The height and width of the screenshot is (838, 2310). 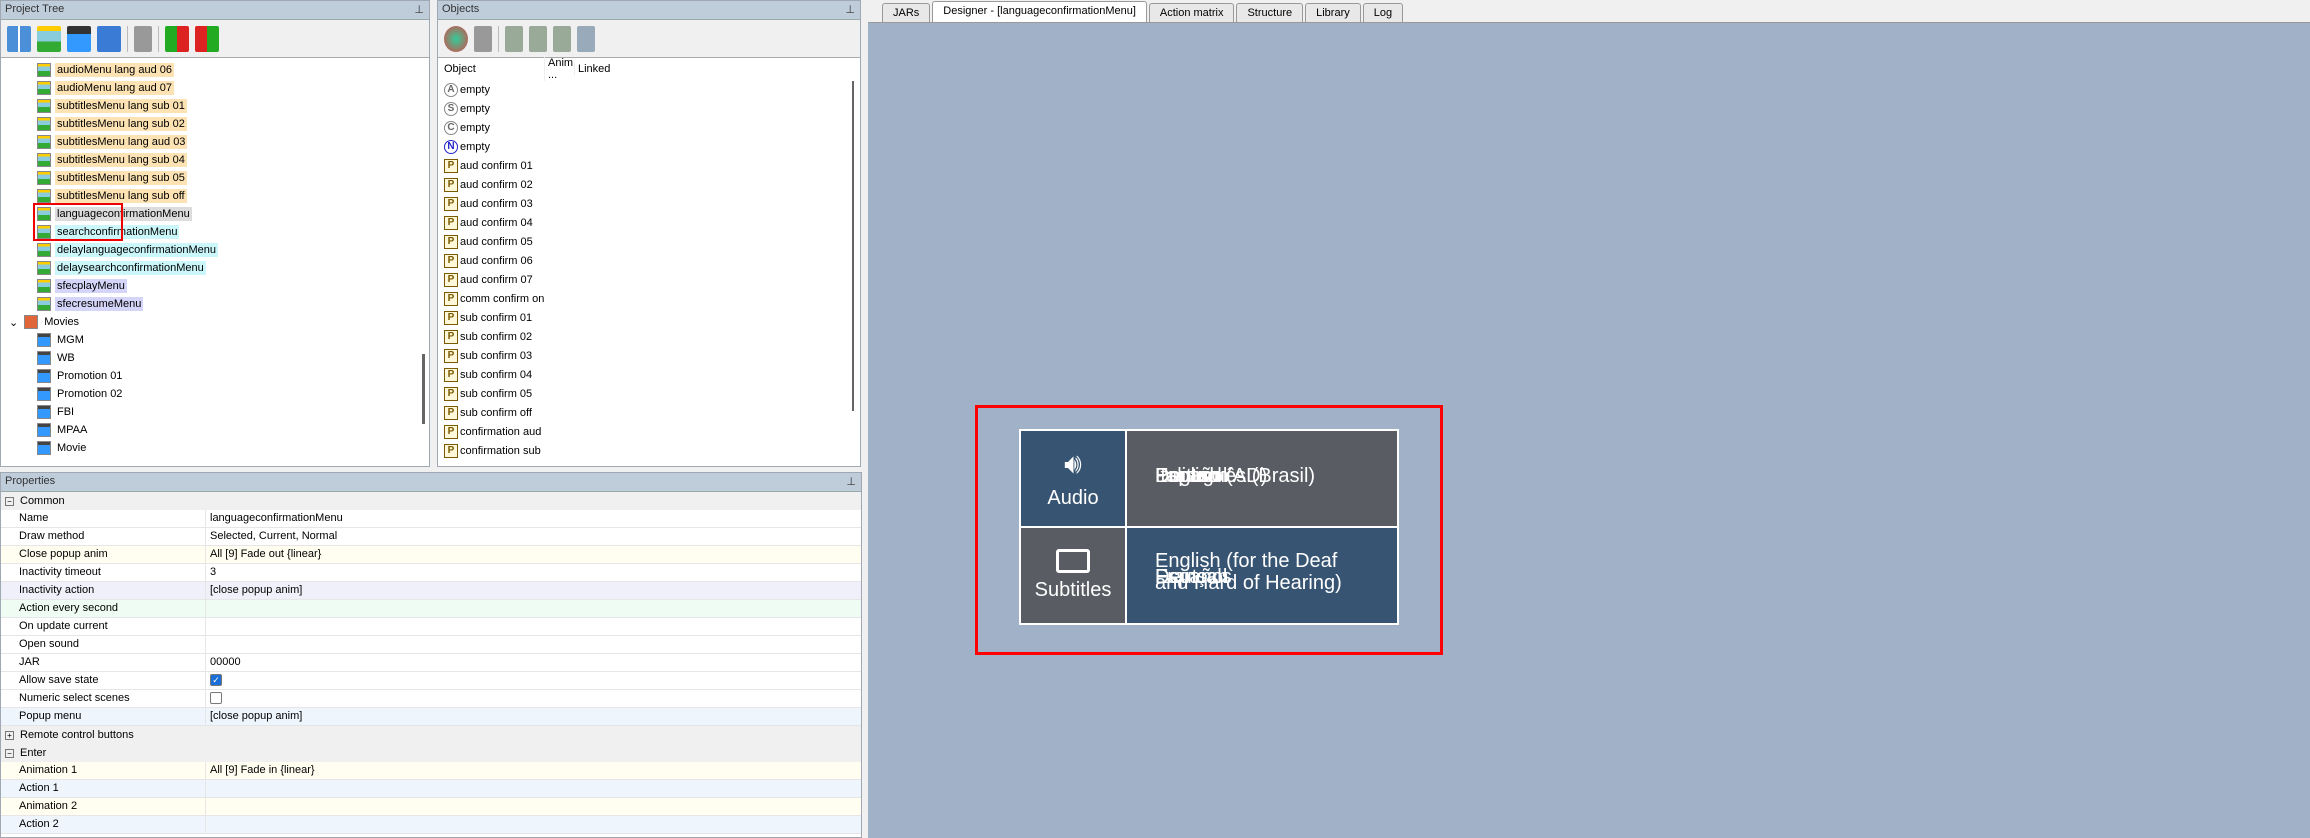 I want to click on property-row: Inactivity action [close popup anim], so click(x=431, y=591).